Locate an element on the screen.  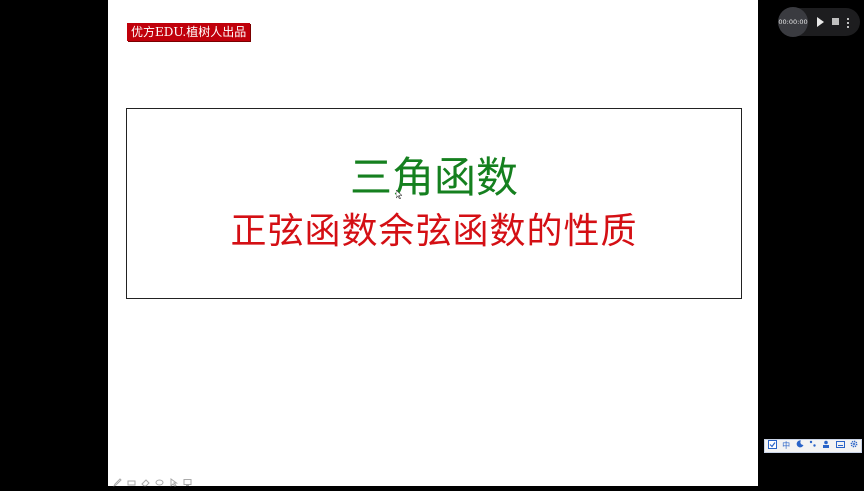
eraser-icon is located at coordinates (145, 479).